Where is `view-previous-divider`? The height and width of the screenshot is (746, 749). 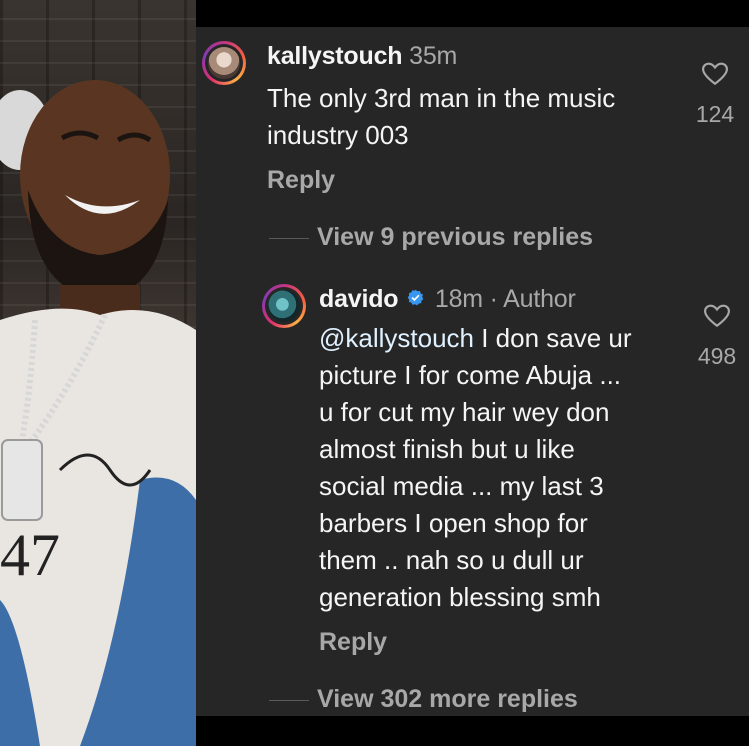 view-previous-divider is located at coordinates (289, 238).